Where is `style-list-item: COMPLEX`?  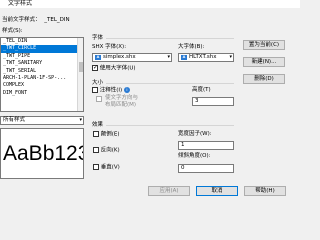 style-list-item: COMPLEX is located at coordinates (42, 85).